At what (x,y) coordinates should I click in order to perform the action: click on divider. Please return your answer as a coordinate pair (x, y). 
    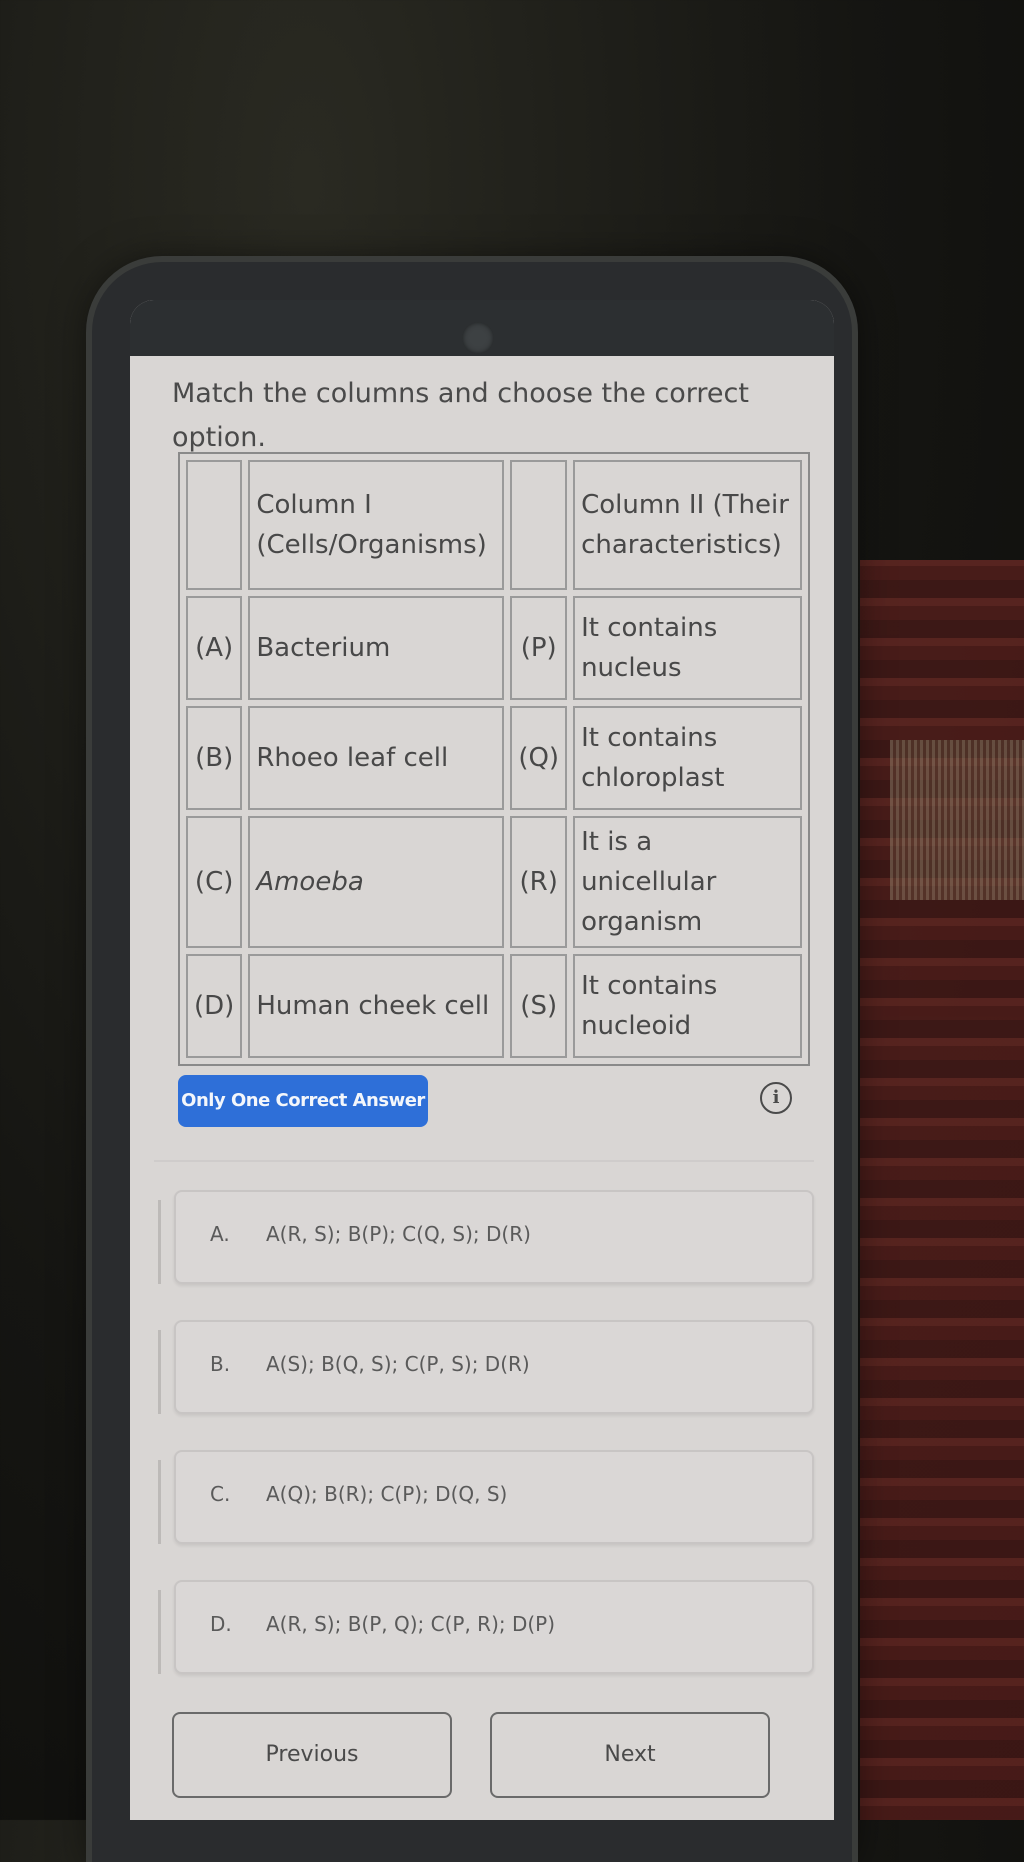
    Looking at the image, I should click on (484, 1161).